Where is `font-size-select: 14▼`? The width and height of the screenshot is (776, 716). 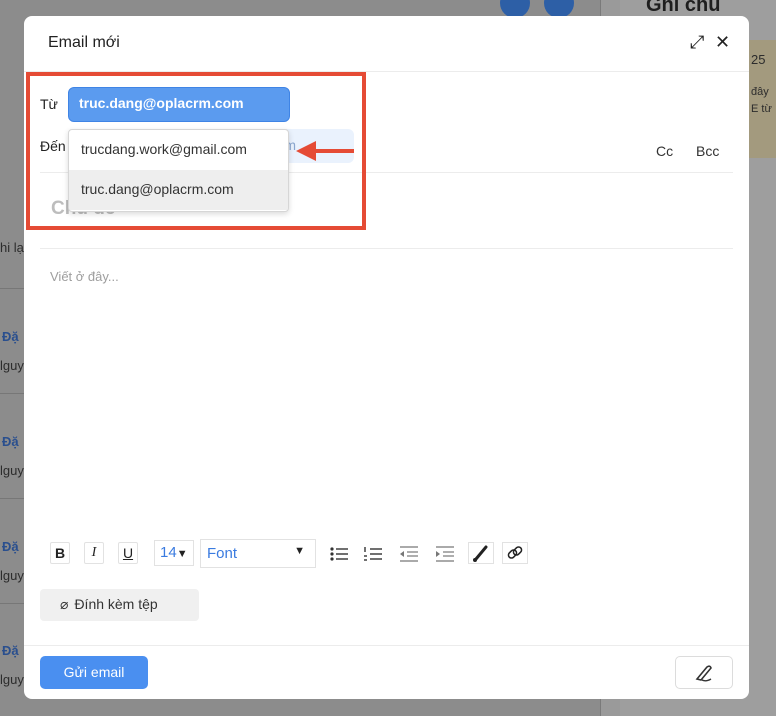 font-size-select: 14▼ is located at coordinates (174, 553).